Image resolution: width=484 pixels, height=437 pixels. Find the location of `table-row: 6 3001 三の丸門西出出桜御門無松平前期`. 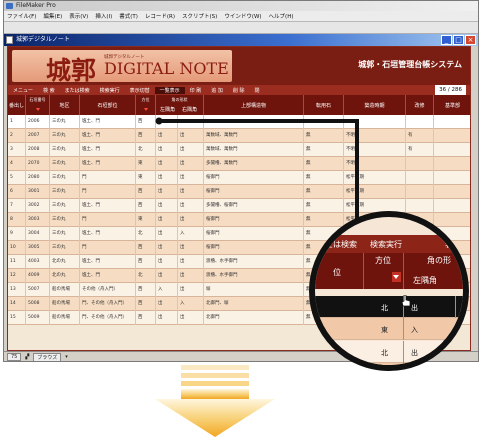

table-row: 6 3001 三の丸門西出出桜御門無松平前期 is located at coordinates (239, 192).